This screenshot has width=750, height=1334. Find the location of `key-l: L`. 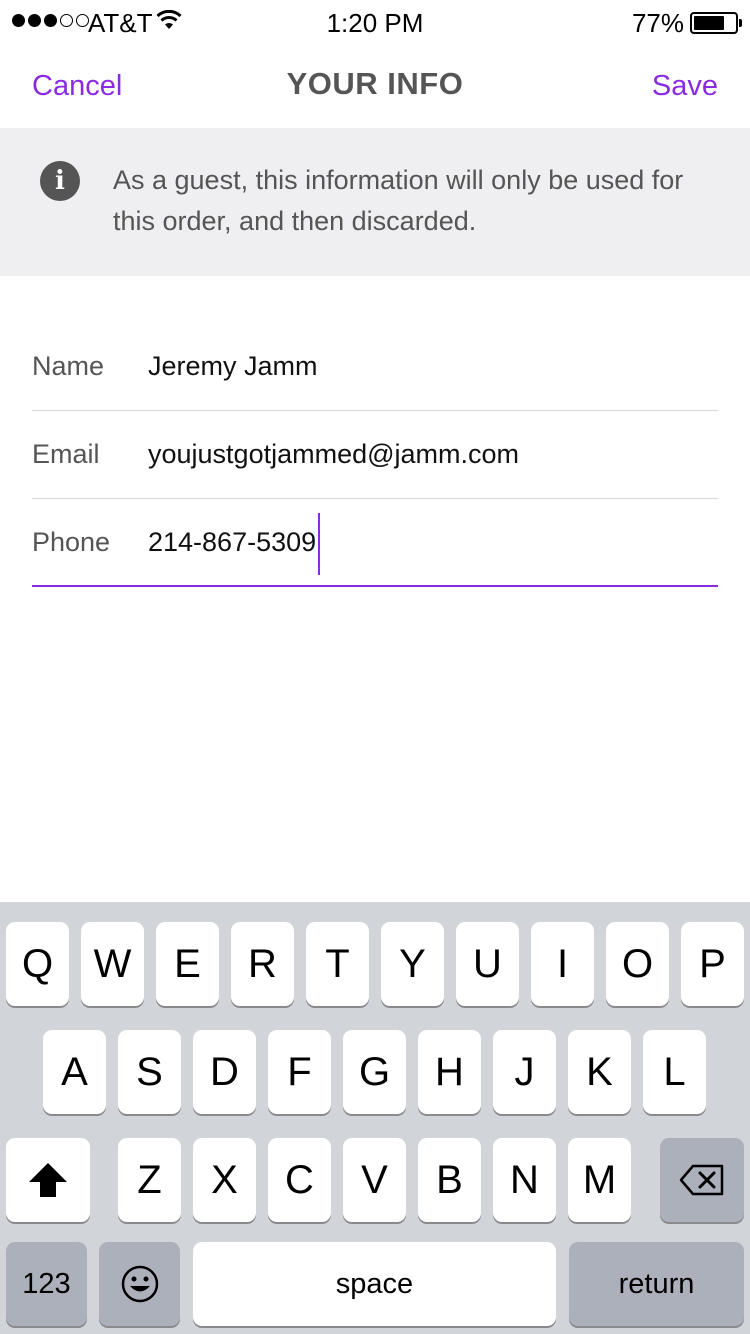

key-l: L is located at coordinates (674, 1072).